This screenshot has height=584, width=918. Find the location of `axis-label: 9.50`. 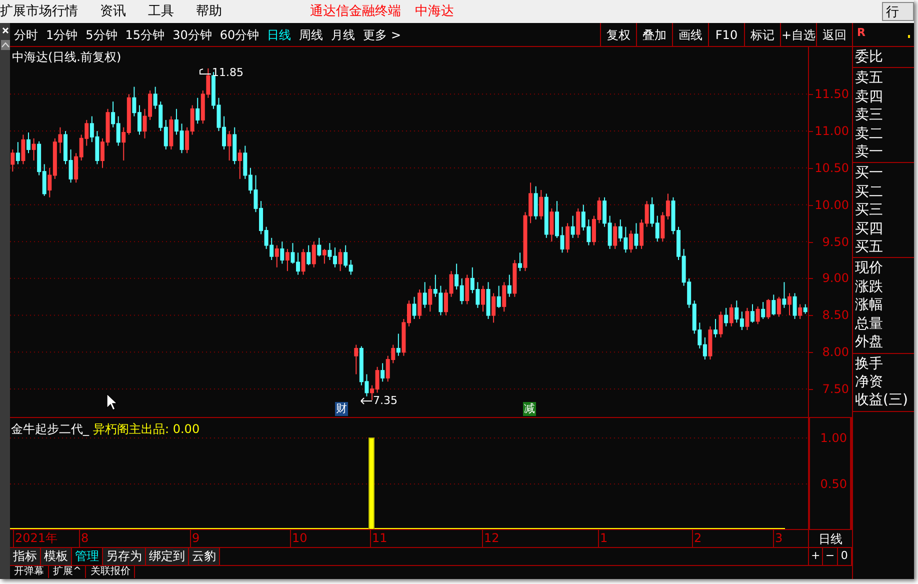

axis-label: 9.50 is located at coordinates (835, 241).